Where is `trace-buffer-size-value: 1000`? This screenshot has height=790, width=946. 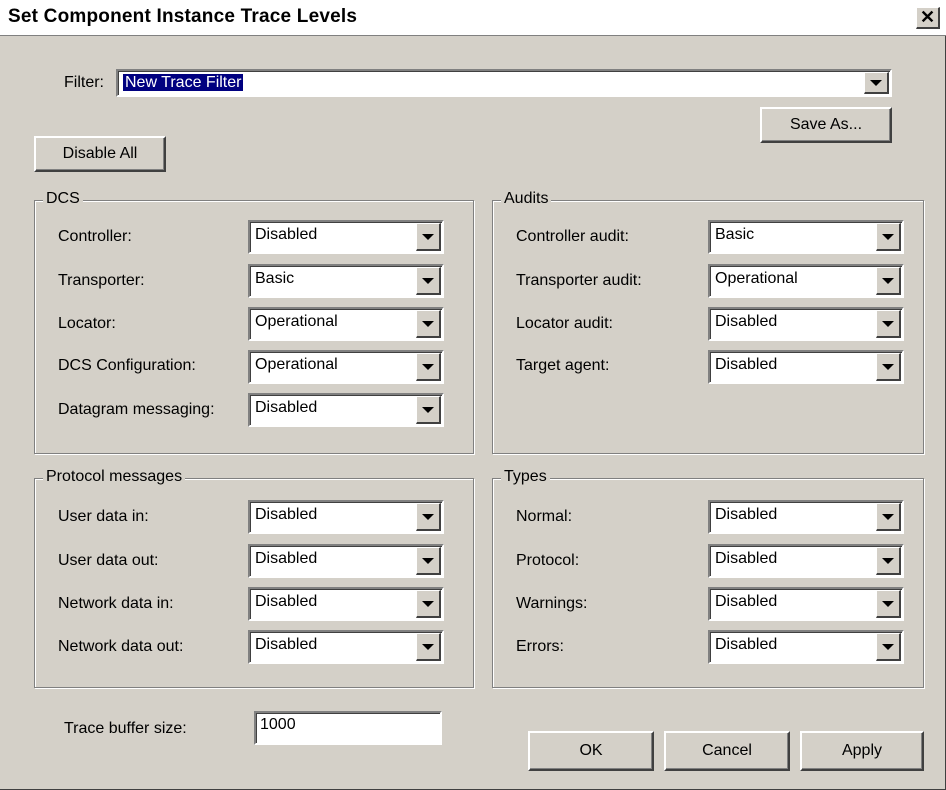 trace-buffer-size-value: 1000 is located at coordinates (278, 724).